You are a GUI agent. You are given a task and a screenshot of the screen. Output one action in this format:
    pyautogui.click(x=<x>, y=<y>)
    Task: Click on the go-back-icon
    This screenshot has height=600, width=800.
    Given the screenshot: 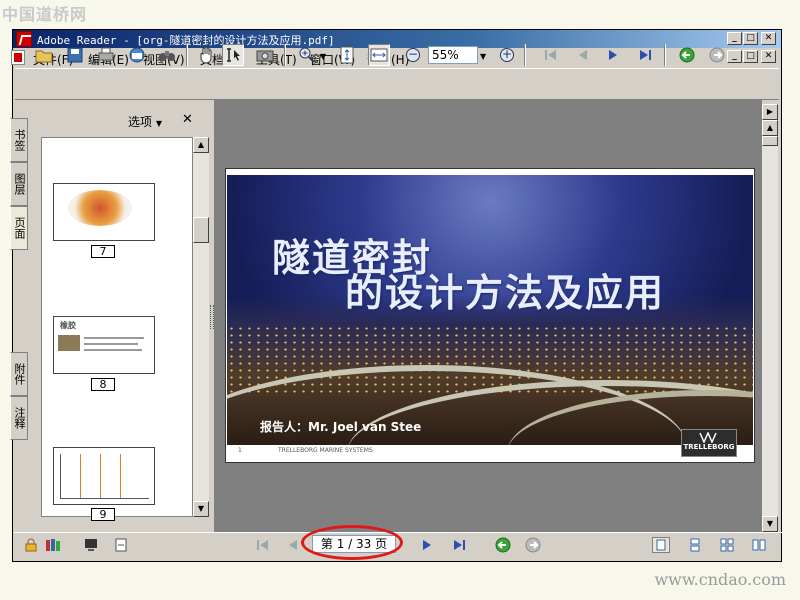 What is the action you would take?
    pyautogui.click(x=687, y=55)
    